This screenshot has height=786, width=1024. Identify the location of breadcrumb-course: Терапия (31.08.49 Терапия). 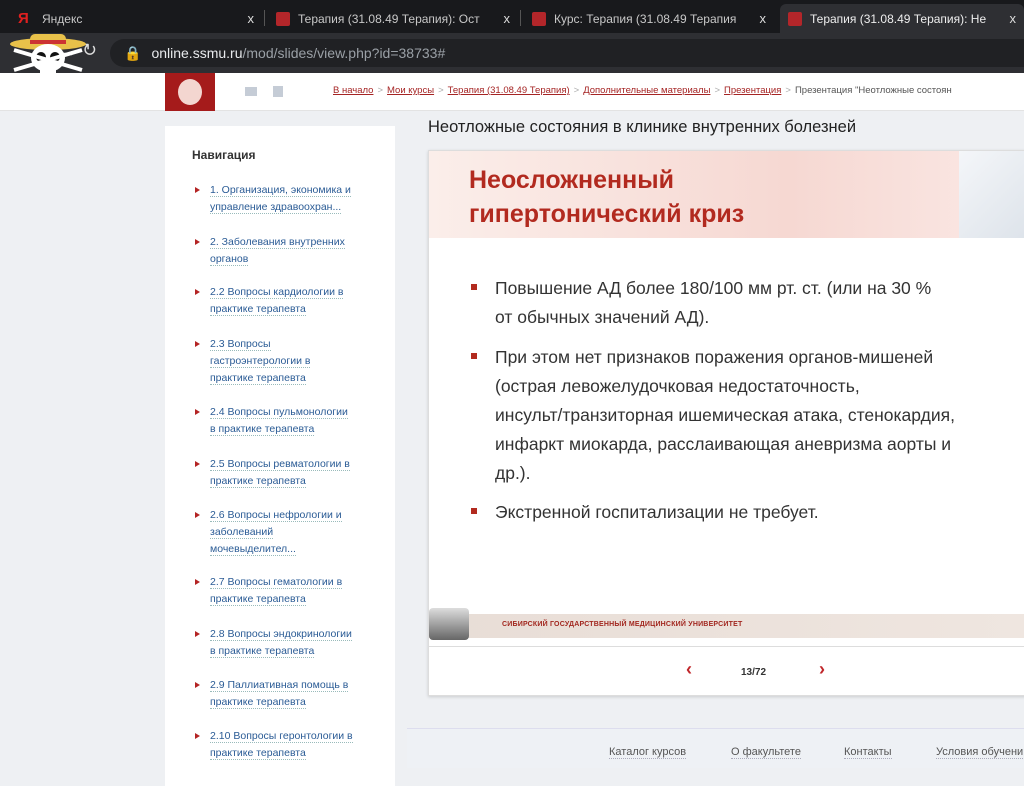
(509, 90).